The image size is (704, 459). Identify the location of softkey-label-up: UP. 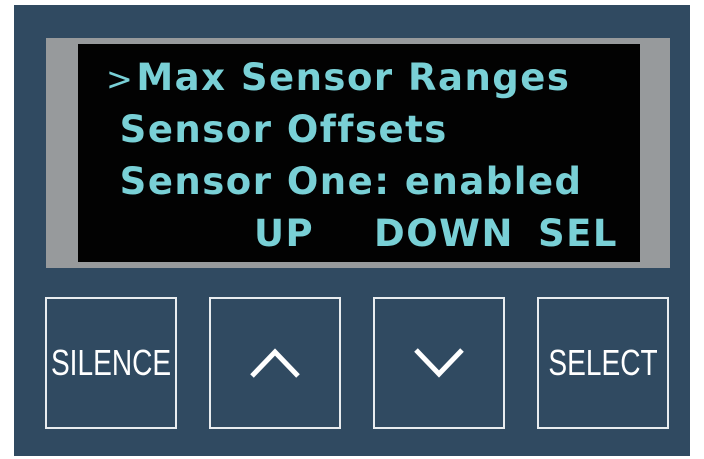
(284, 233).